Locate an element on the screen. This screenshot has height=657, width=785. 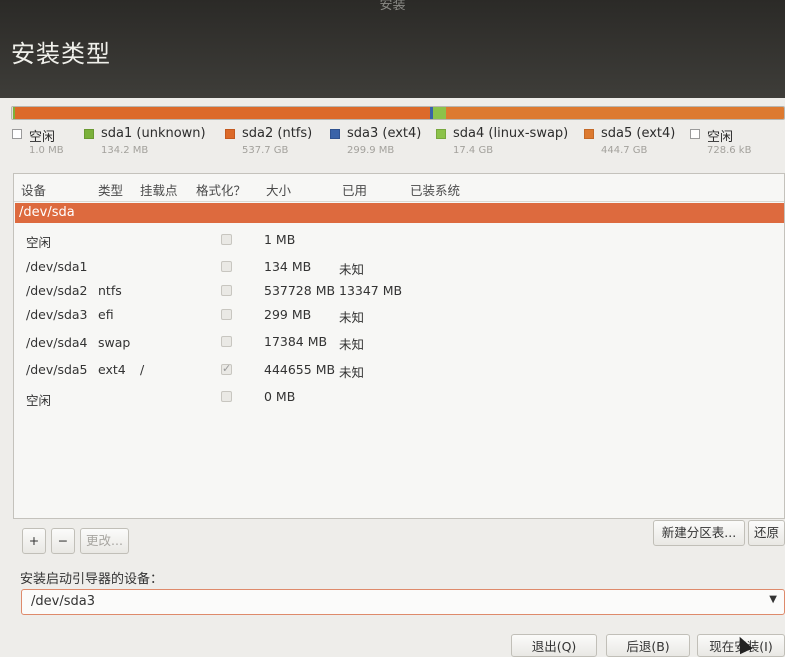
legend-name: sda5 (ext4) is located at coordinates (638, 133).